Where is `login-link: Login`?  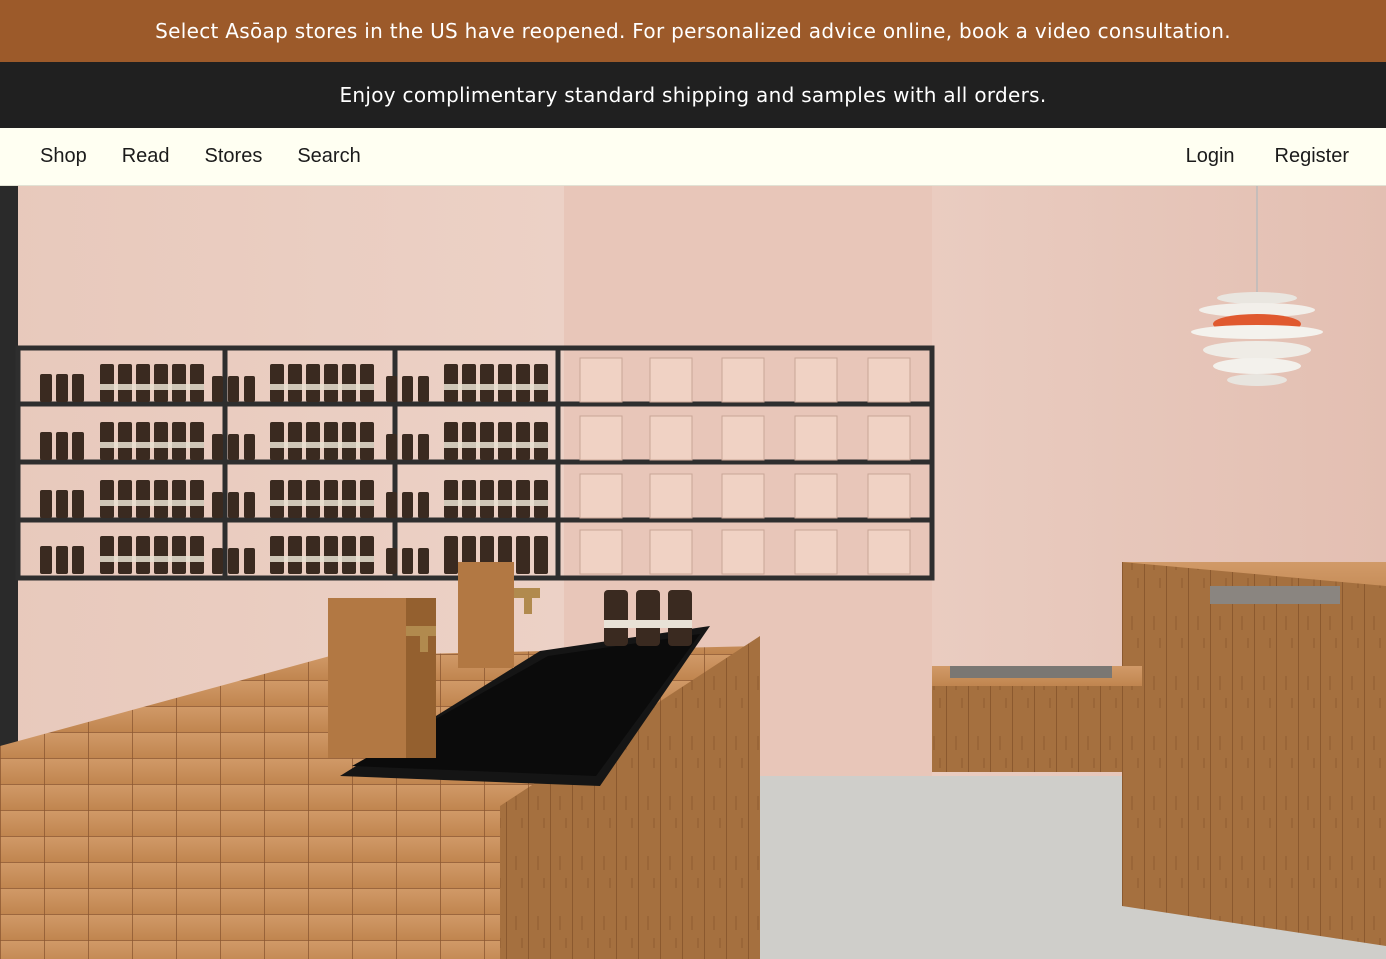
login-link: Login is located at coordinates (1210, 156).